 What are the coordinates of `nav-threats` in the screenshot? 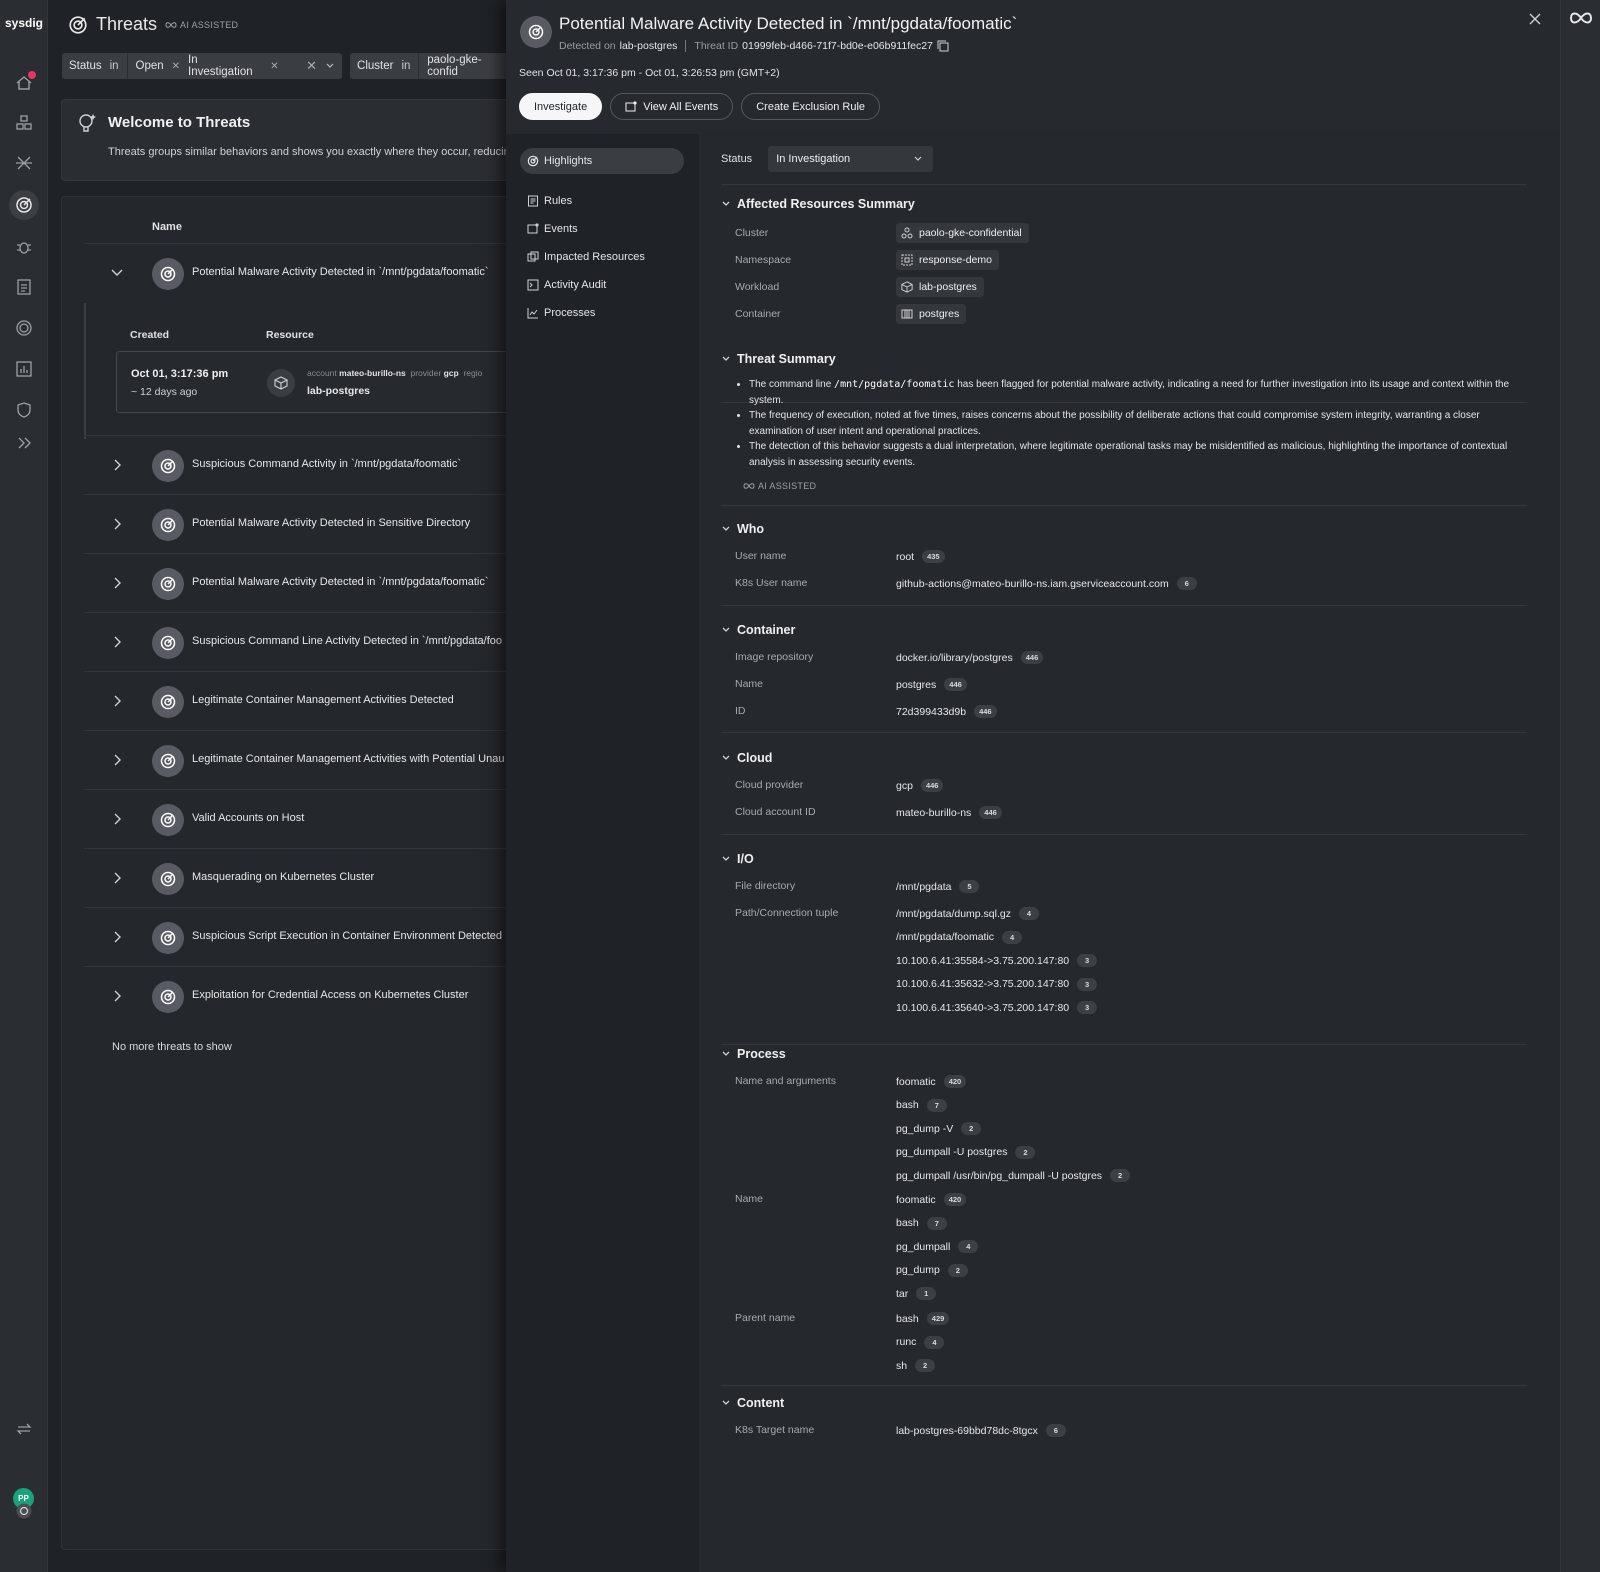 It's located at (24, 205).